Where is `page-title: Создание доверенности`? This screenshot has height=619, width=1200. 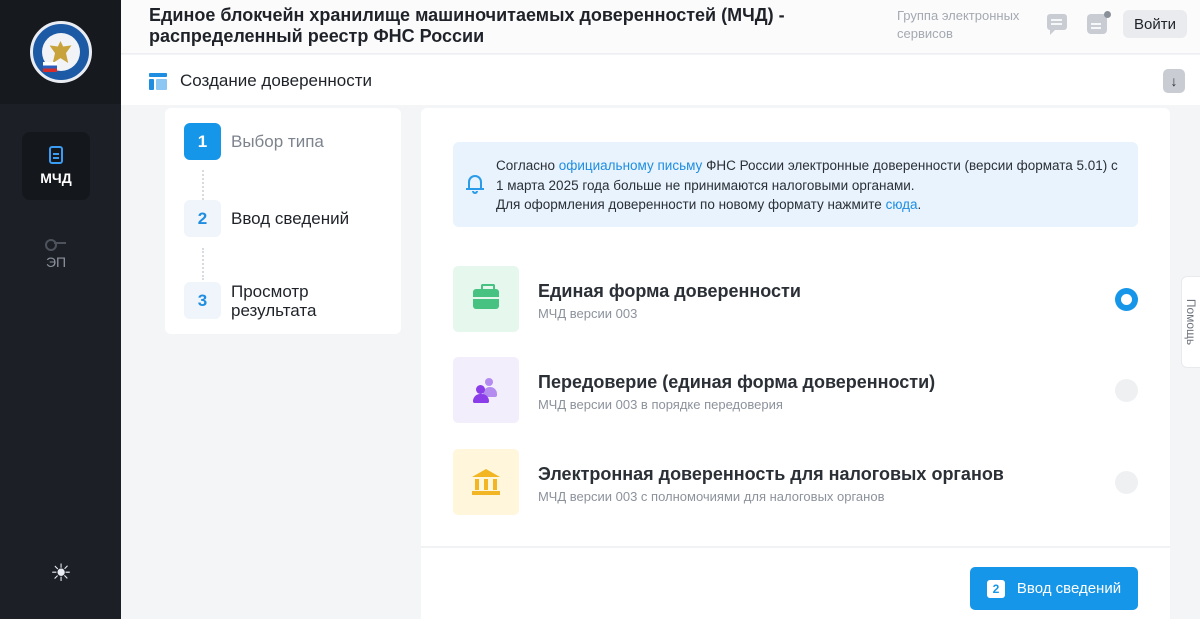 page-title: Создание доверенности is located at coordinates (276, 80).